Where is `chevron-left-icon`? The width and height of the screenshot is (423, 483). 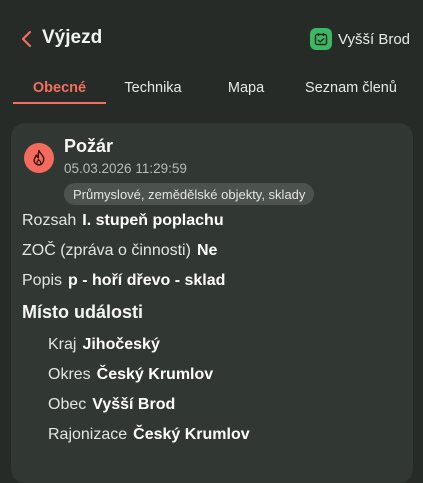
chevron-left-icon is located at coordinates (26, 39).